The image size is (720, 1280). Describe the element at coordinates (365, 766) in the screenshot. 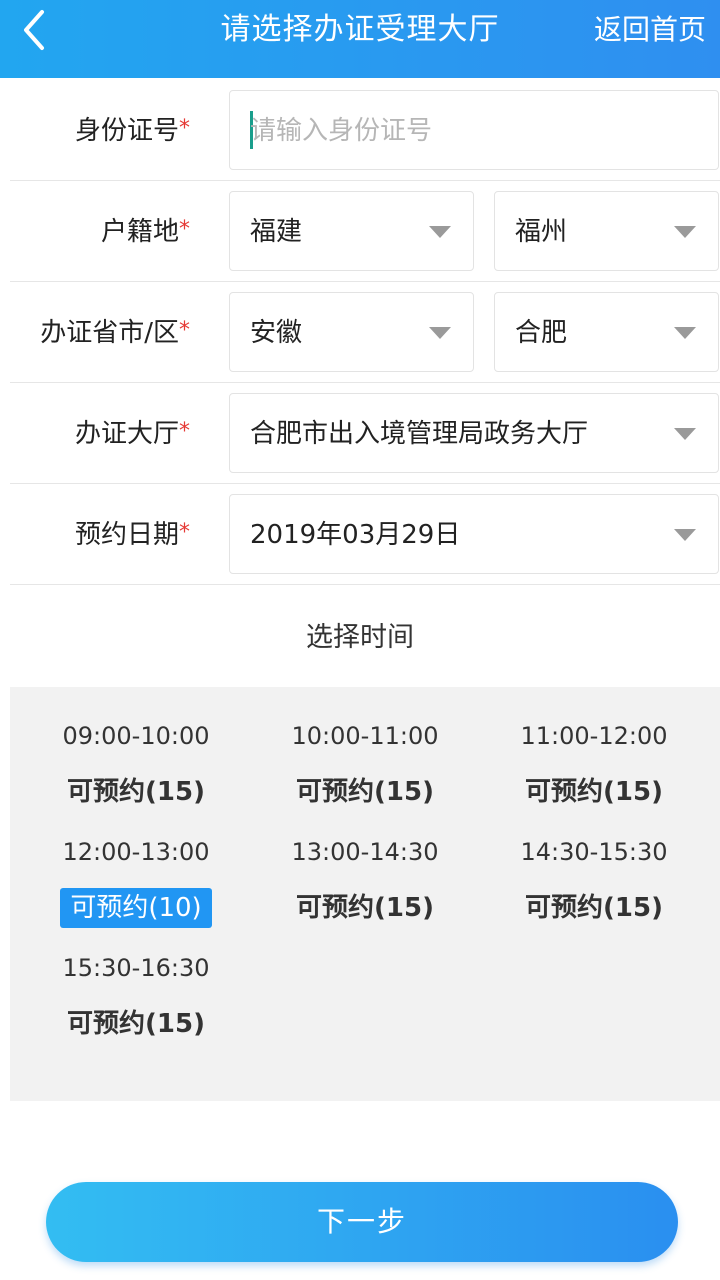

I see `time-slot: 10:00-11:00 可预约(15)` at that location.